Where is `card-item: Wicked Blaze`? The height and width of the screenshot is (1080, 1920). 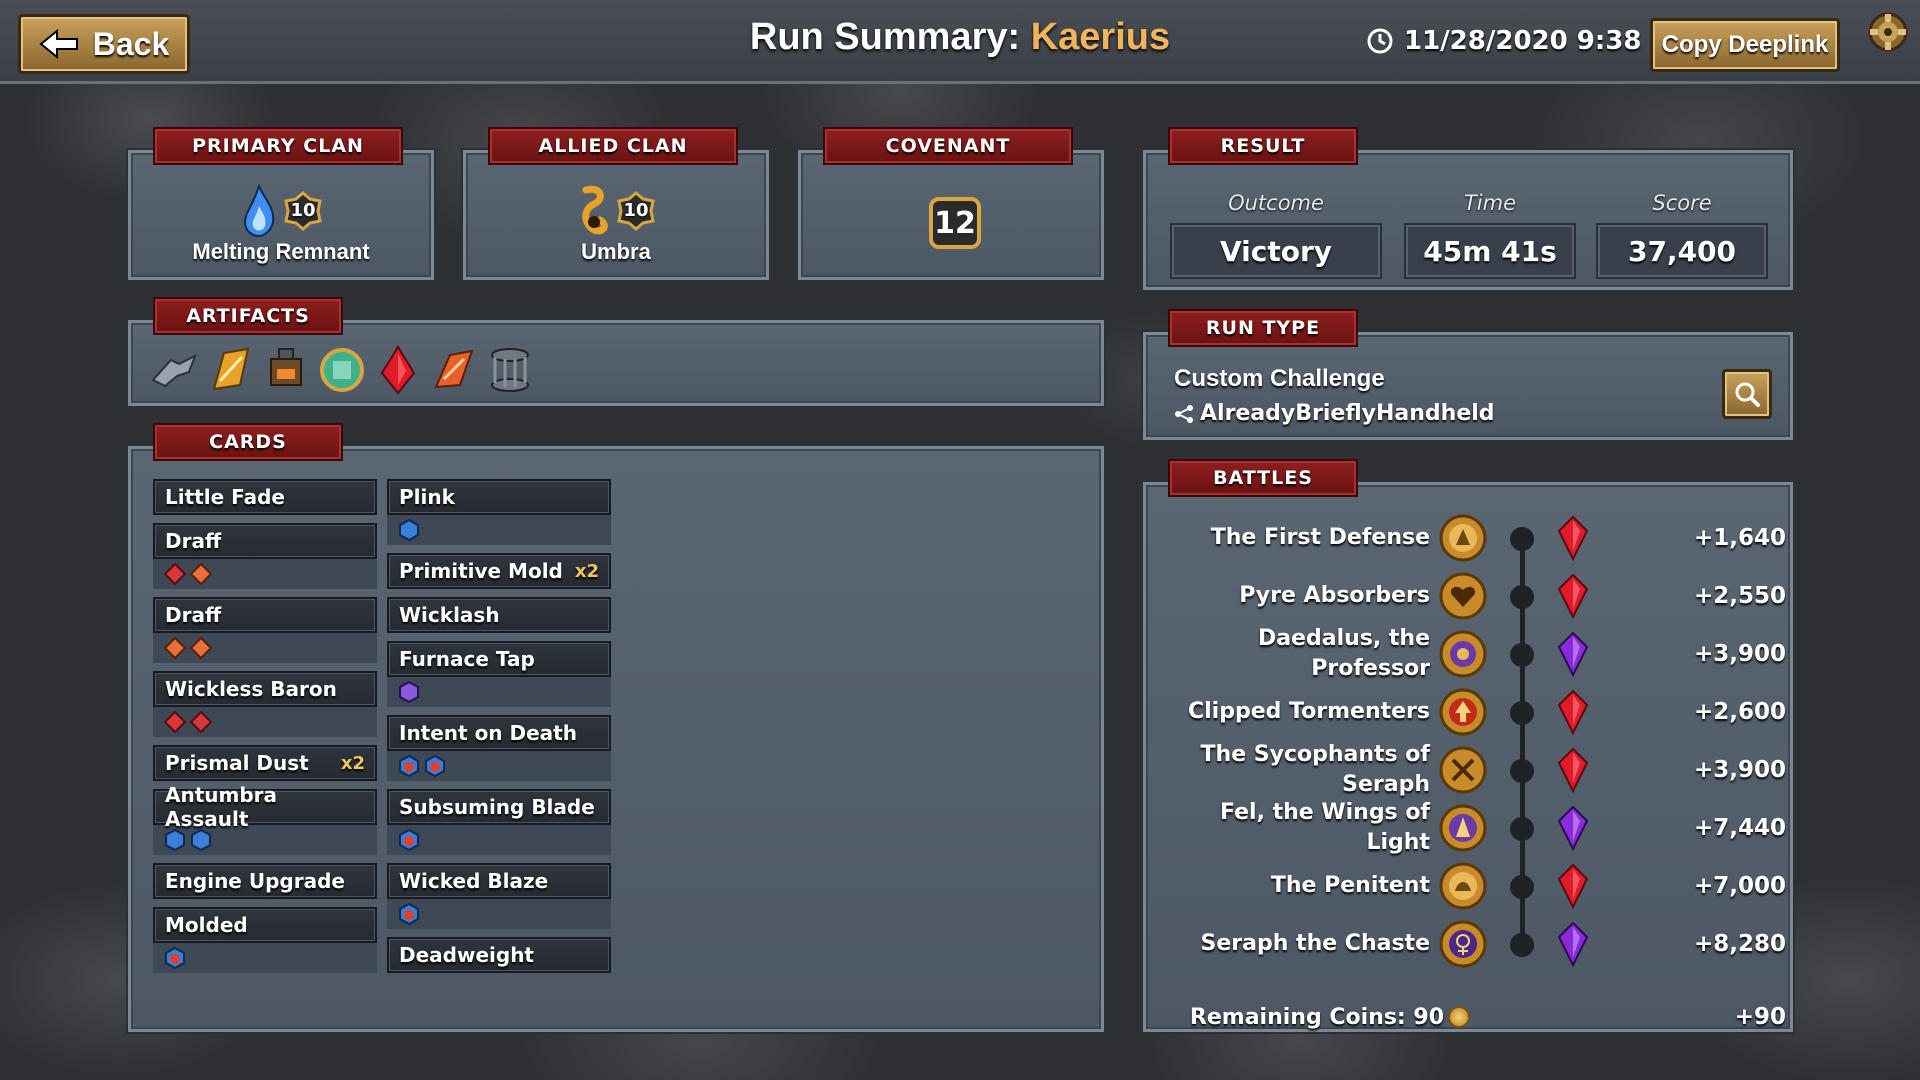 card-item: Wicked Blaze is located at coordinates (499, 896).